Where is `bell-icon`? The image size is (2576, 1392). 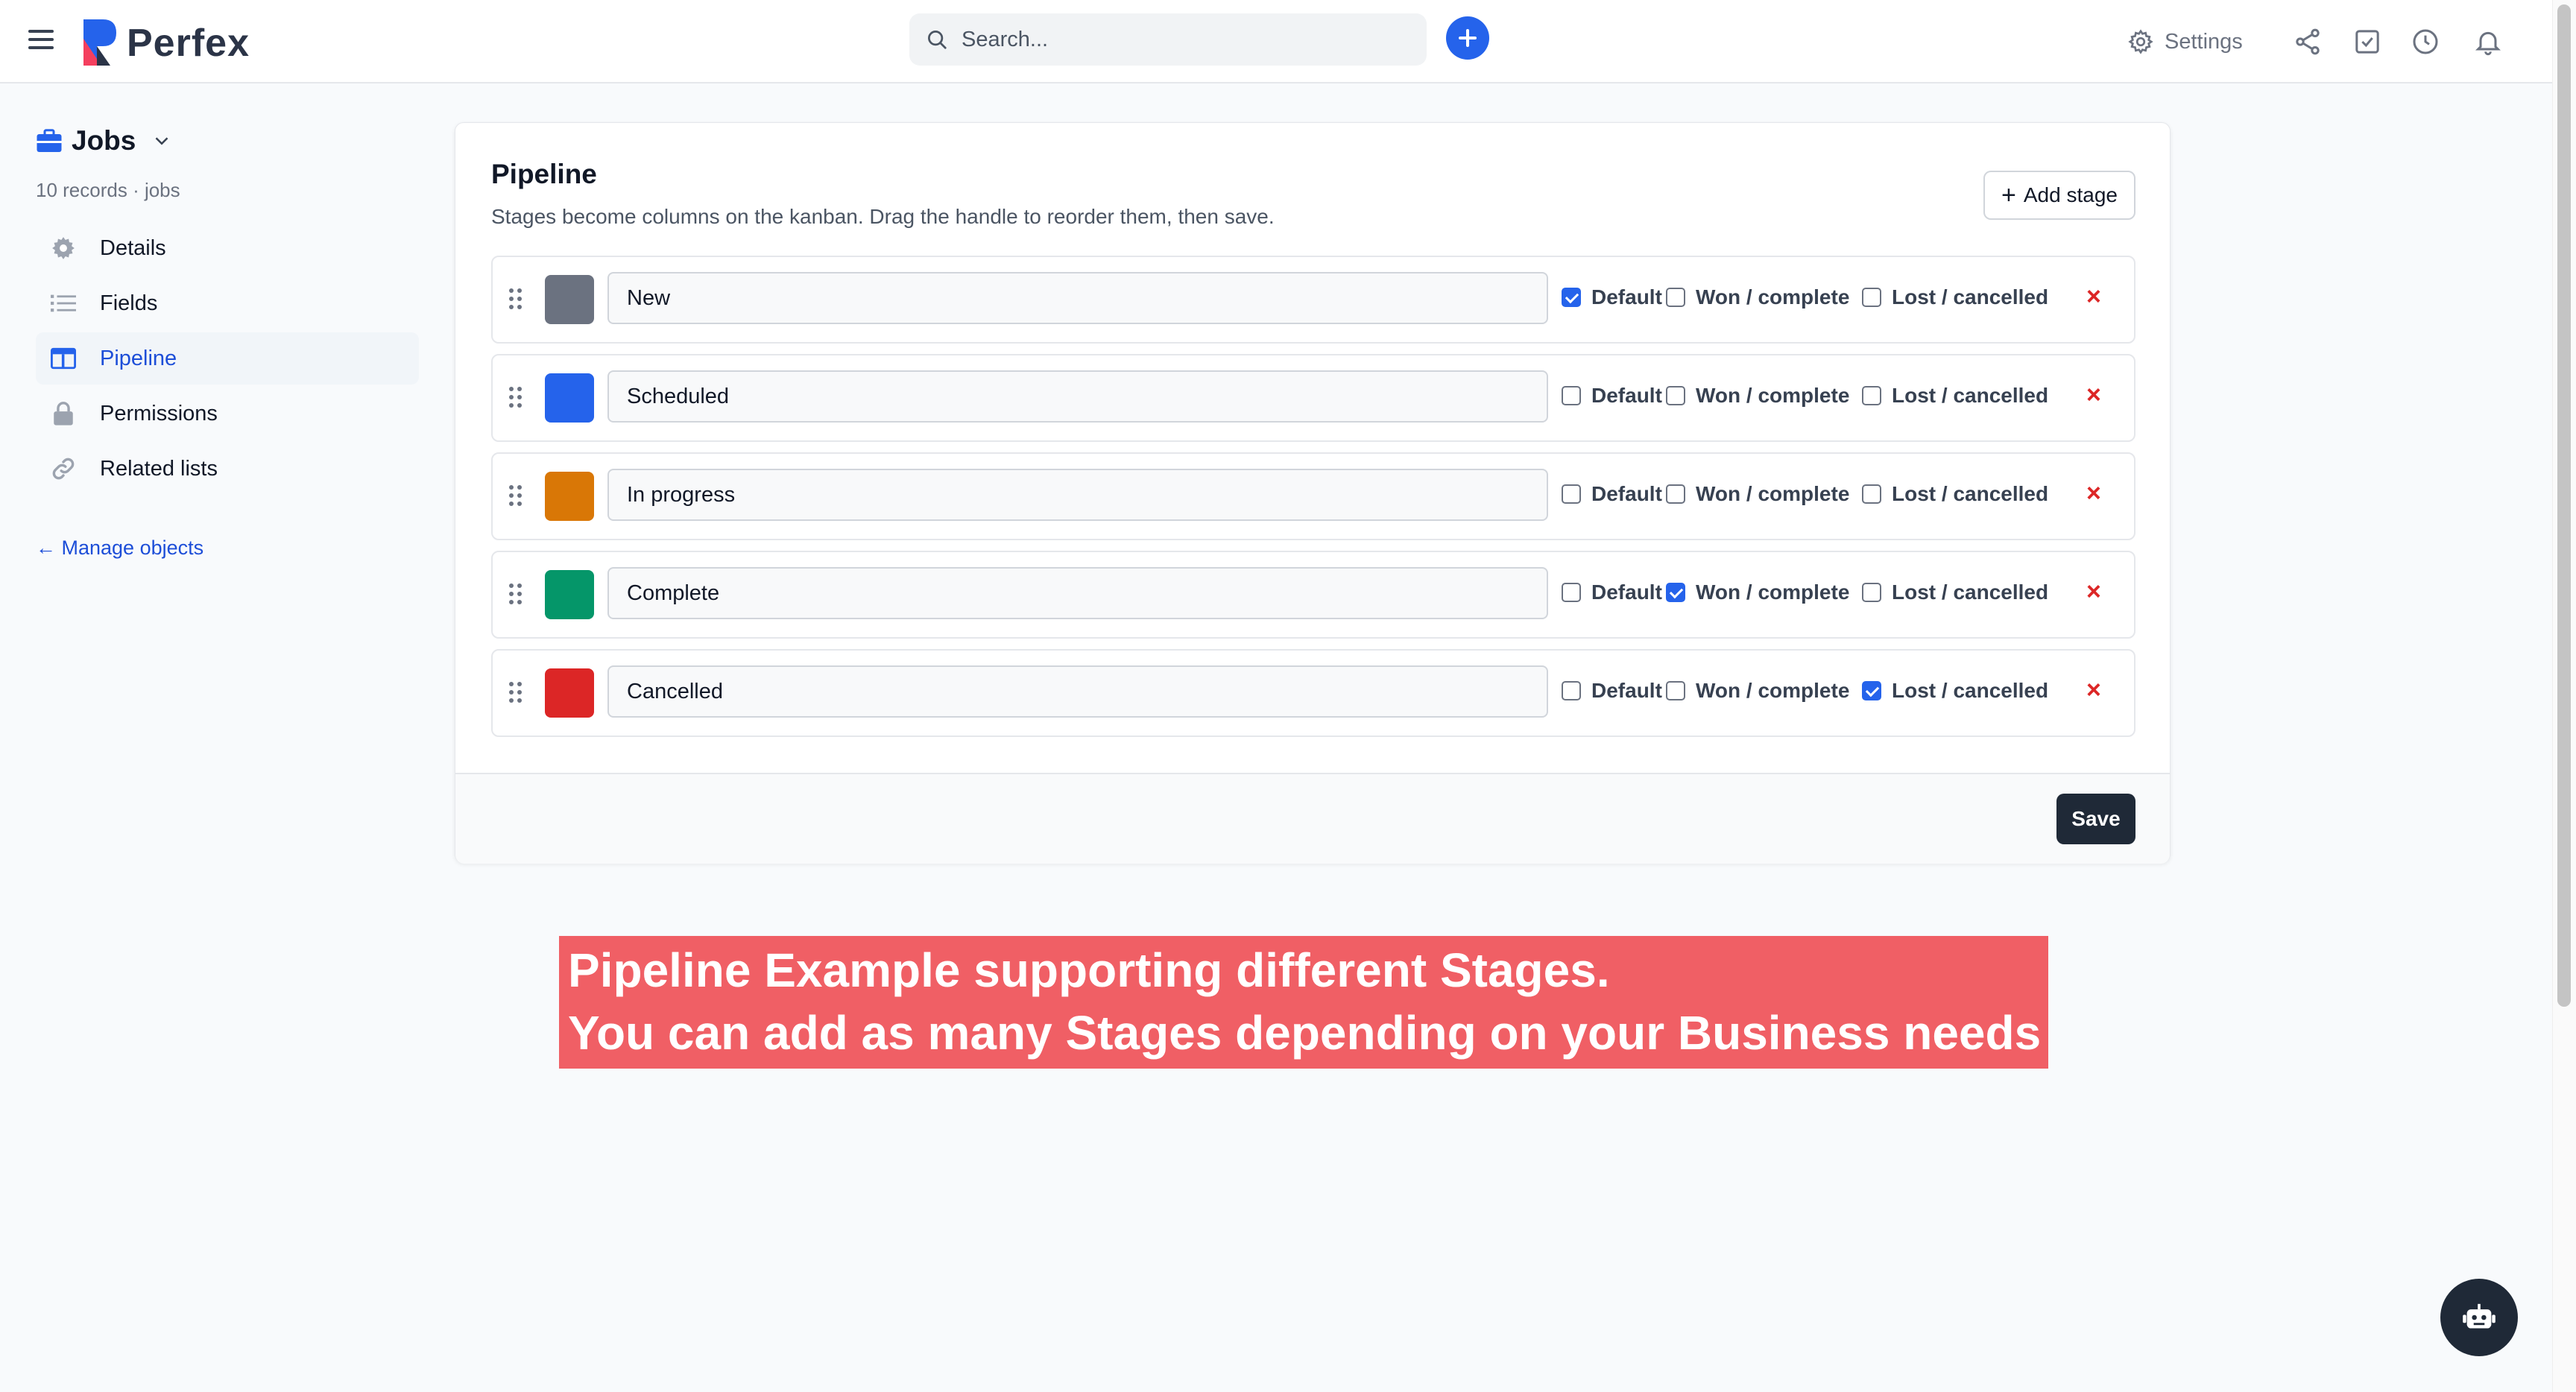
bell-icon is located at coordinates (2488, 42).